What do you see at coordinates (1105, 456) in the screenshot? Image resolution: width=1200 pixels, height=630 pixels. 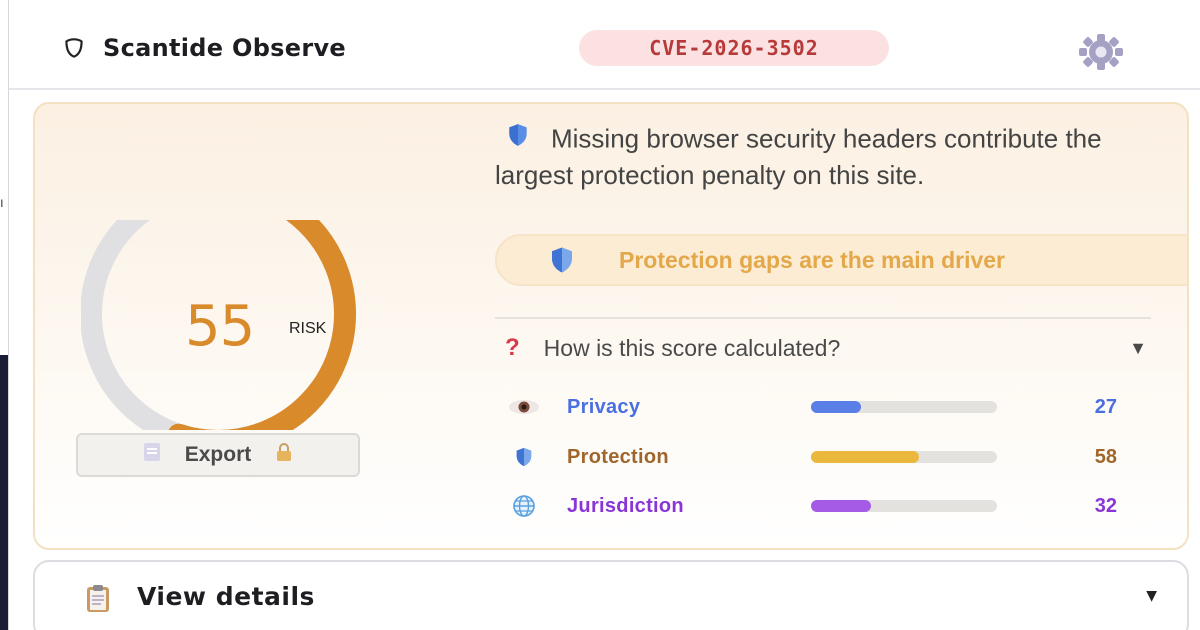 I see `metric-value: 58` at bounding box center [1105, 456].